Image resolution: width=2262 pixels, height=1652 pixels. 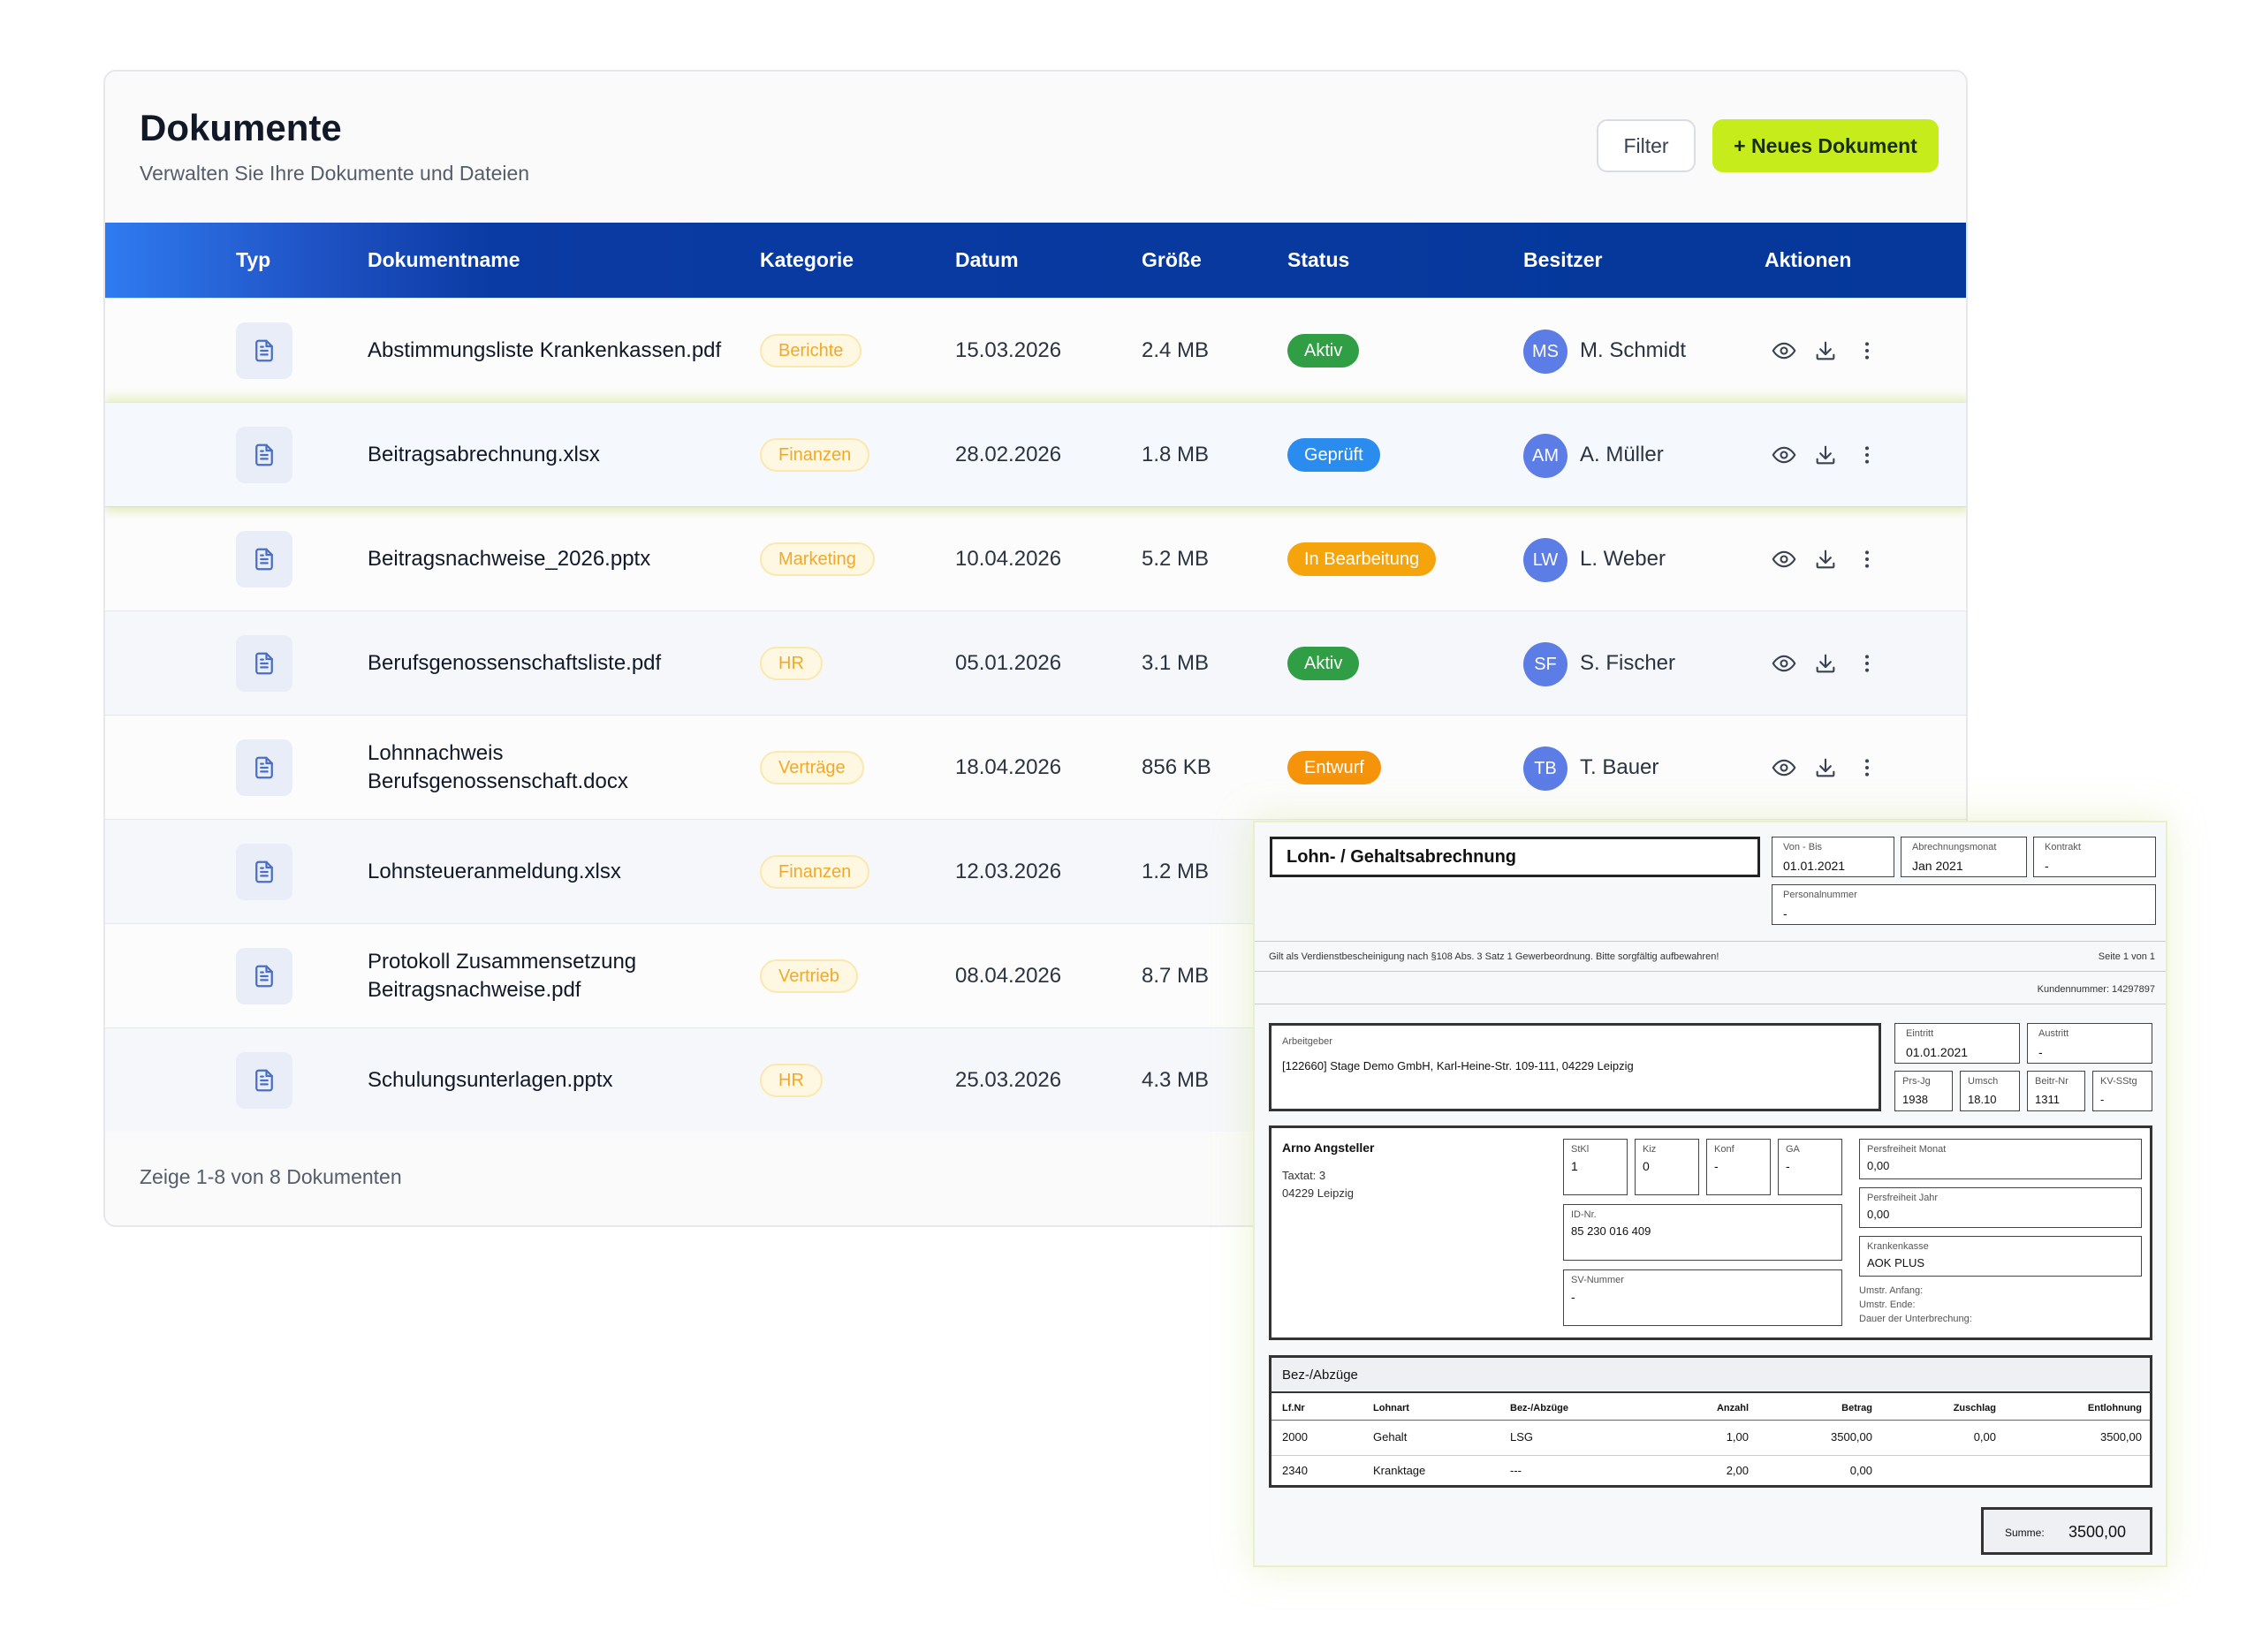 What do you see at coordinates (1975, 1408) in the screenshot?
I see `deductions-column-header: Zuschlag` at bounding box center [1975, 1408].